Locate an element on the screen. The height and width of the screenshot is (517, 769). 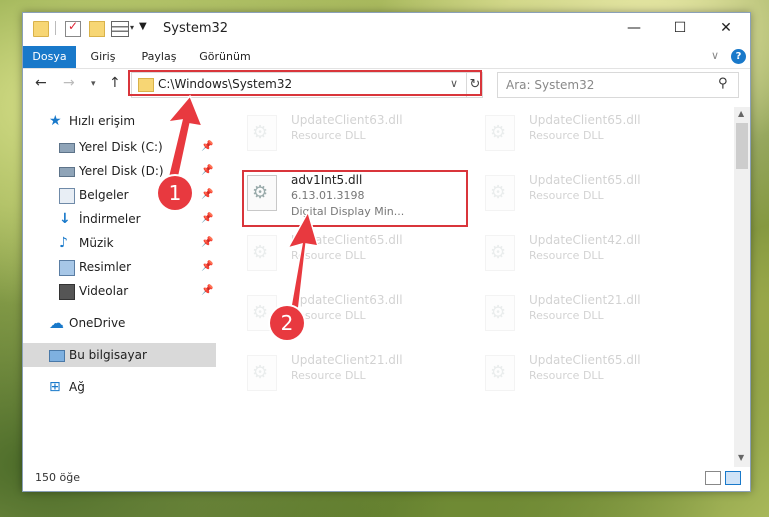
arrow-to-file is located at coordinates (303, 262).